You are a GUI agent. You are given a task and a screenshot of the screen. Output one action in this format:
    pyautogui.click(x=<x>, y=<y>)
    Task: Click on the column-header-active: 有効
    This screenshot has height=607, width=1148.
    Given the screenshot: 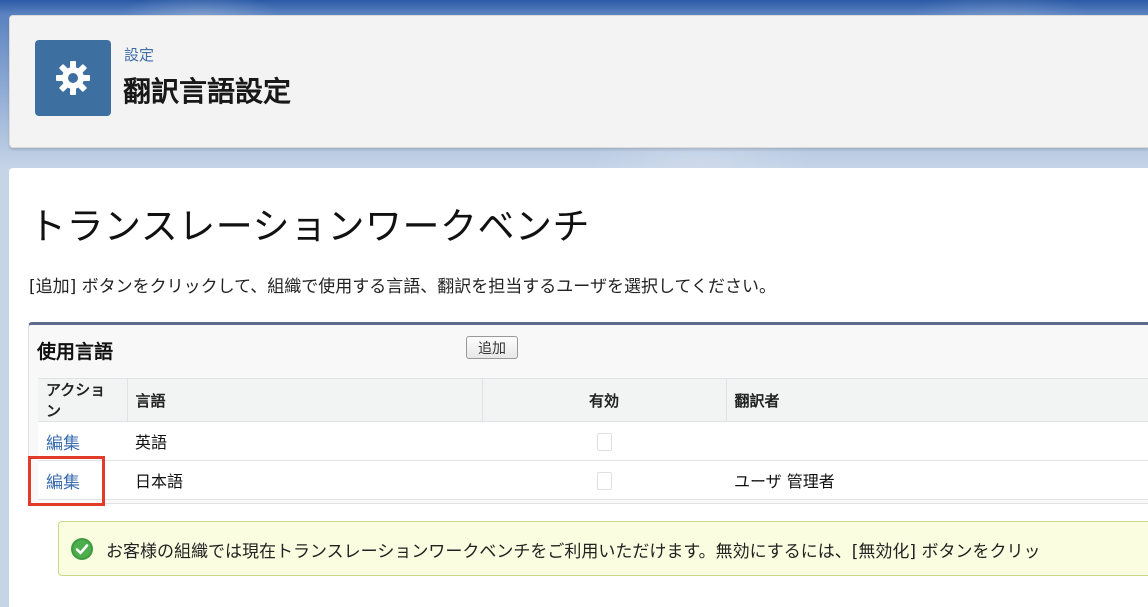 What is the action you would take?
    pyautogui.click(x=604, y=400)
    